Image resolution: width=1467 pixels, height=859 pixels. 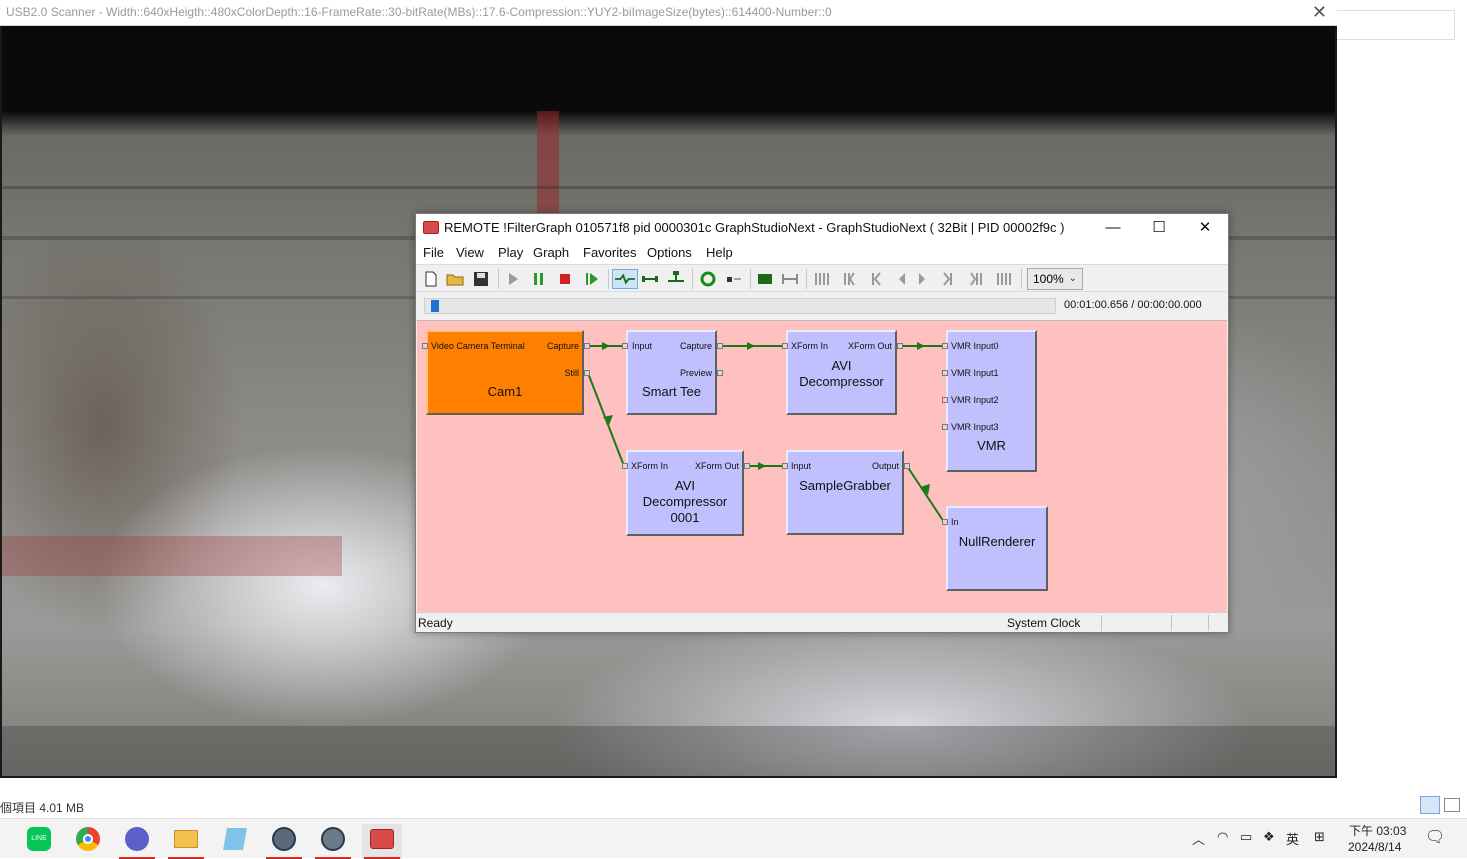 What do you see at coordinates (609, 252) in the screenshot?
I see `menu-favorites: Favorites` at bounding box center [609, 252].